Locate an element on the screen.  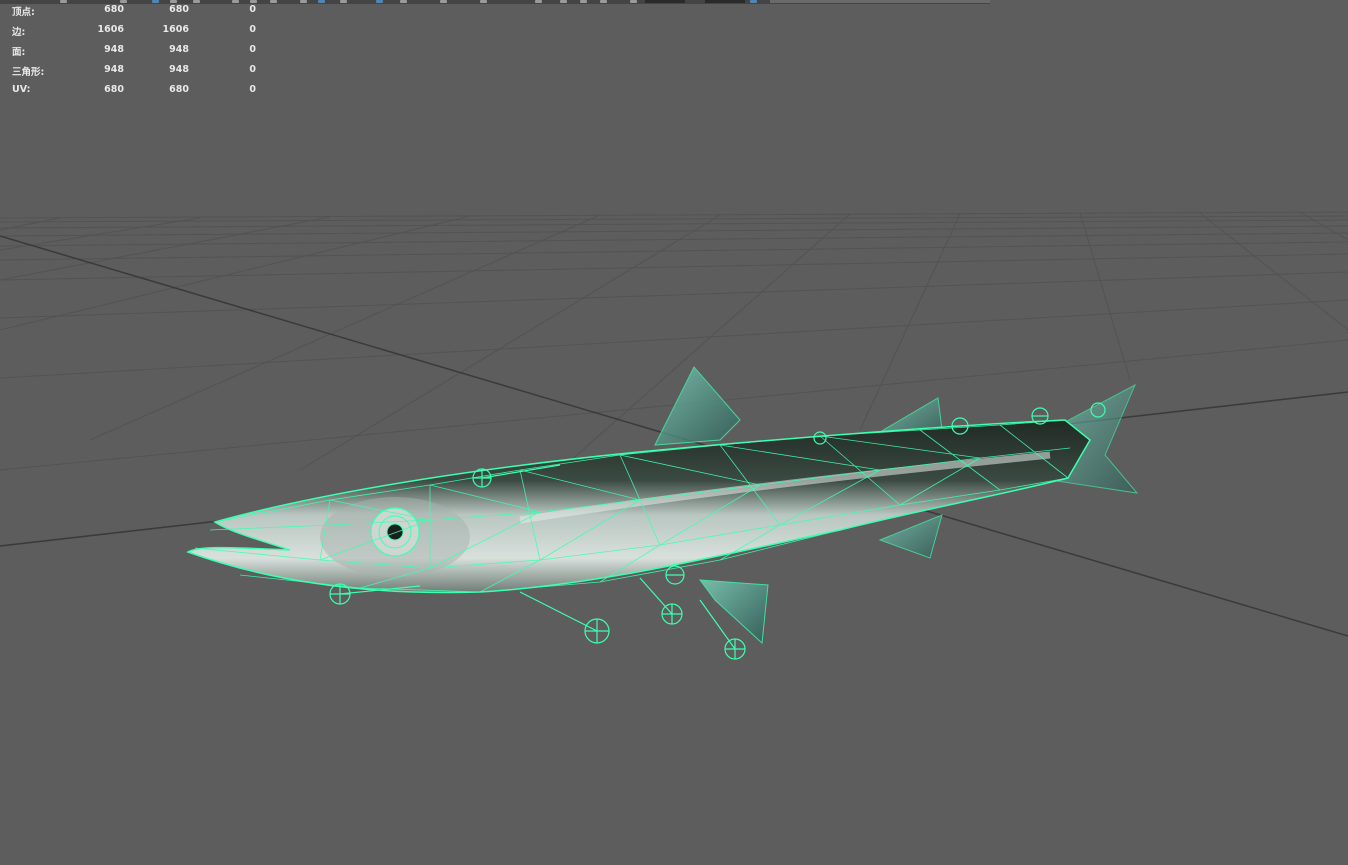
hud-label: UV: is located at coordinates (21, 89).